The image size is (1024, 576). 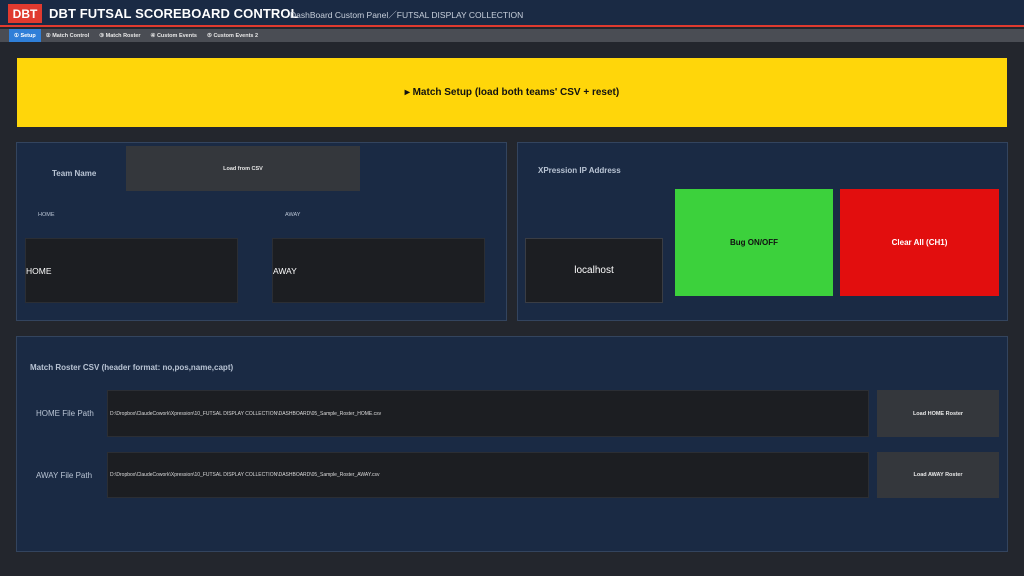 I want to click on dbt-logo: DBT, so click(x=25, y=13).